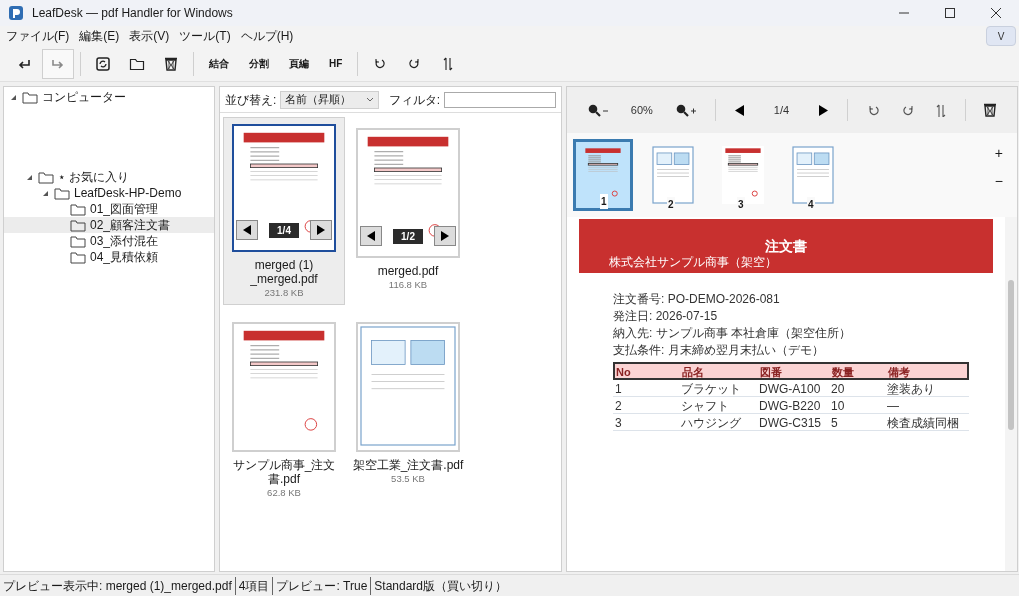 This screenshot has width=1019, height=596. I want to click on menu-item: ツール(T), so click(205, 36).